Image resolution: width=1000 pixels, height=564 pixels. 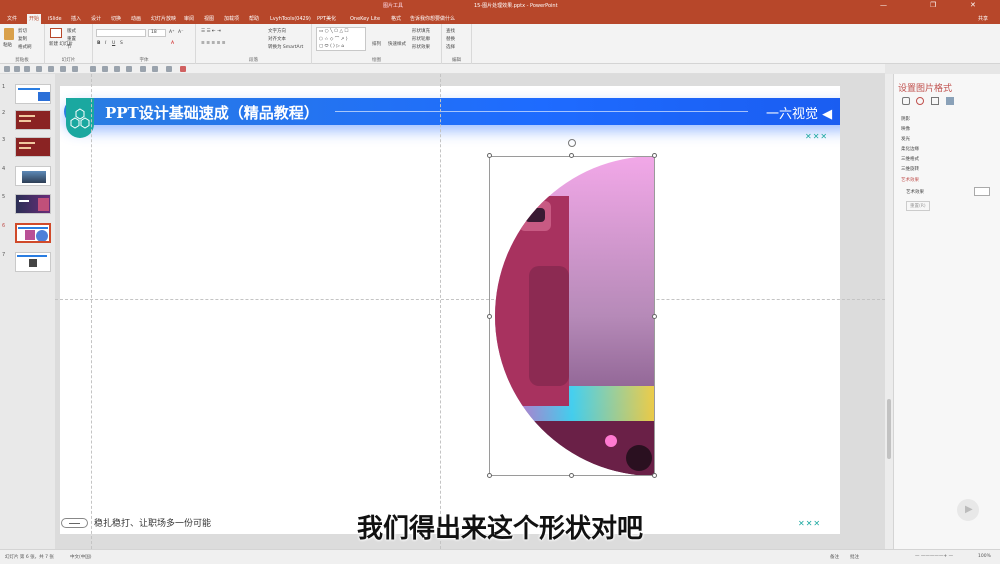 I want to click on italic-icon: I, so click(x=105, y=43).